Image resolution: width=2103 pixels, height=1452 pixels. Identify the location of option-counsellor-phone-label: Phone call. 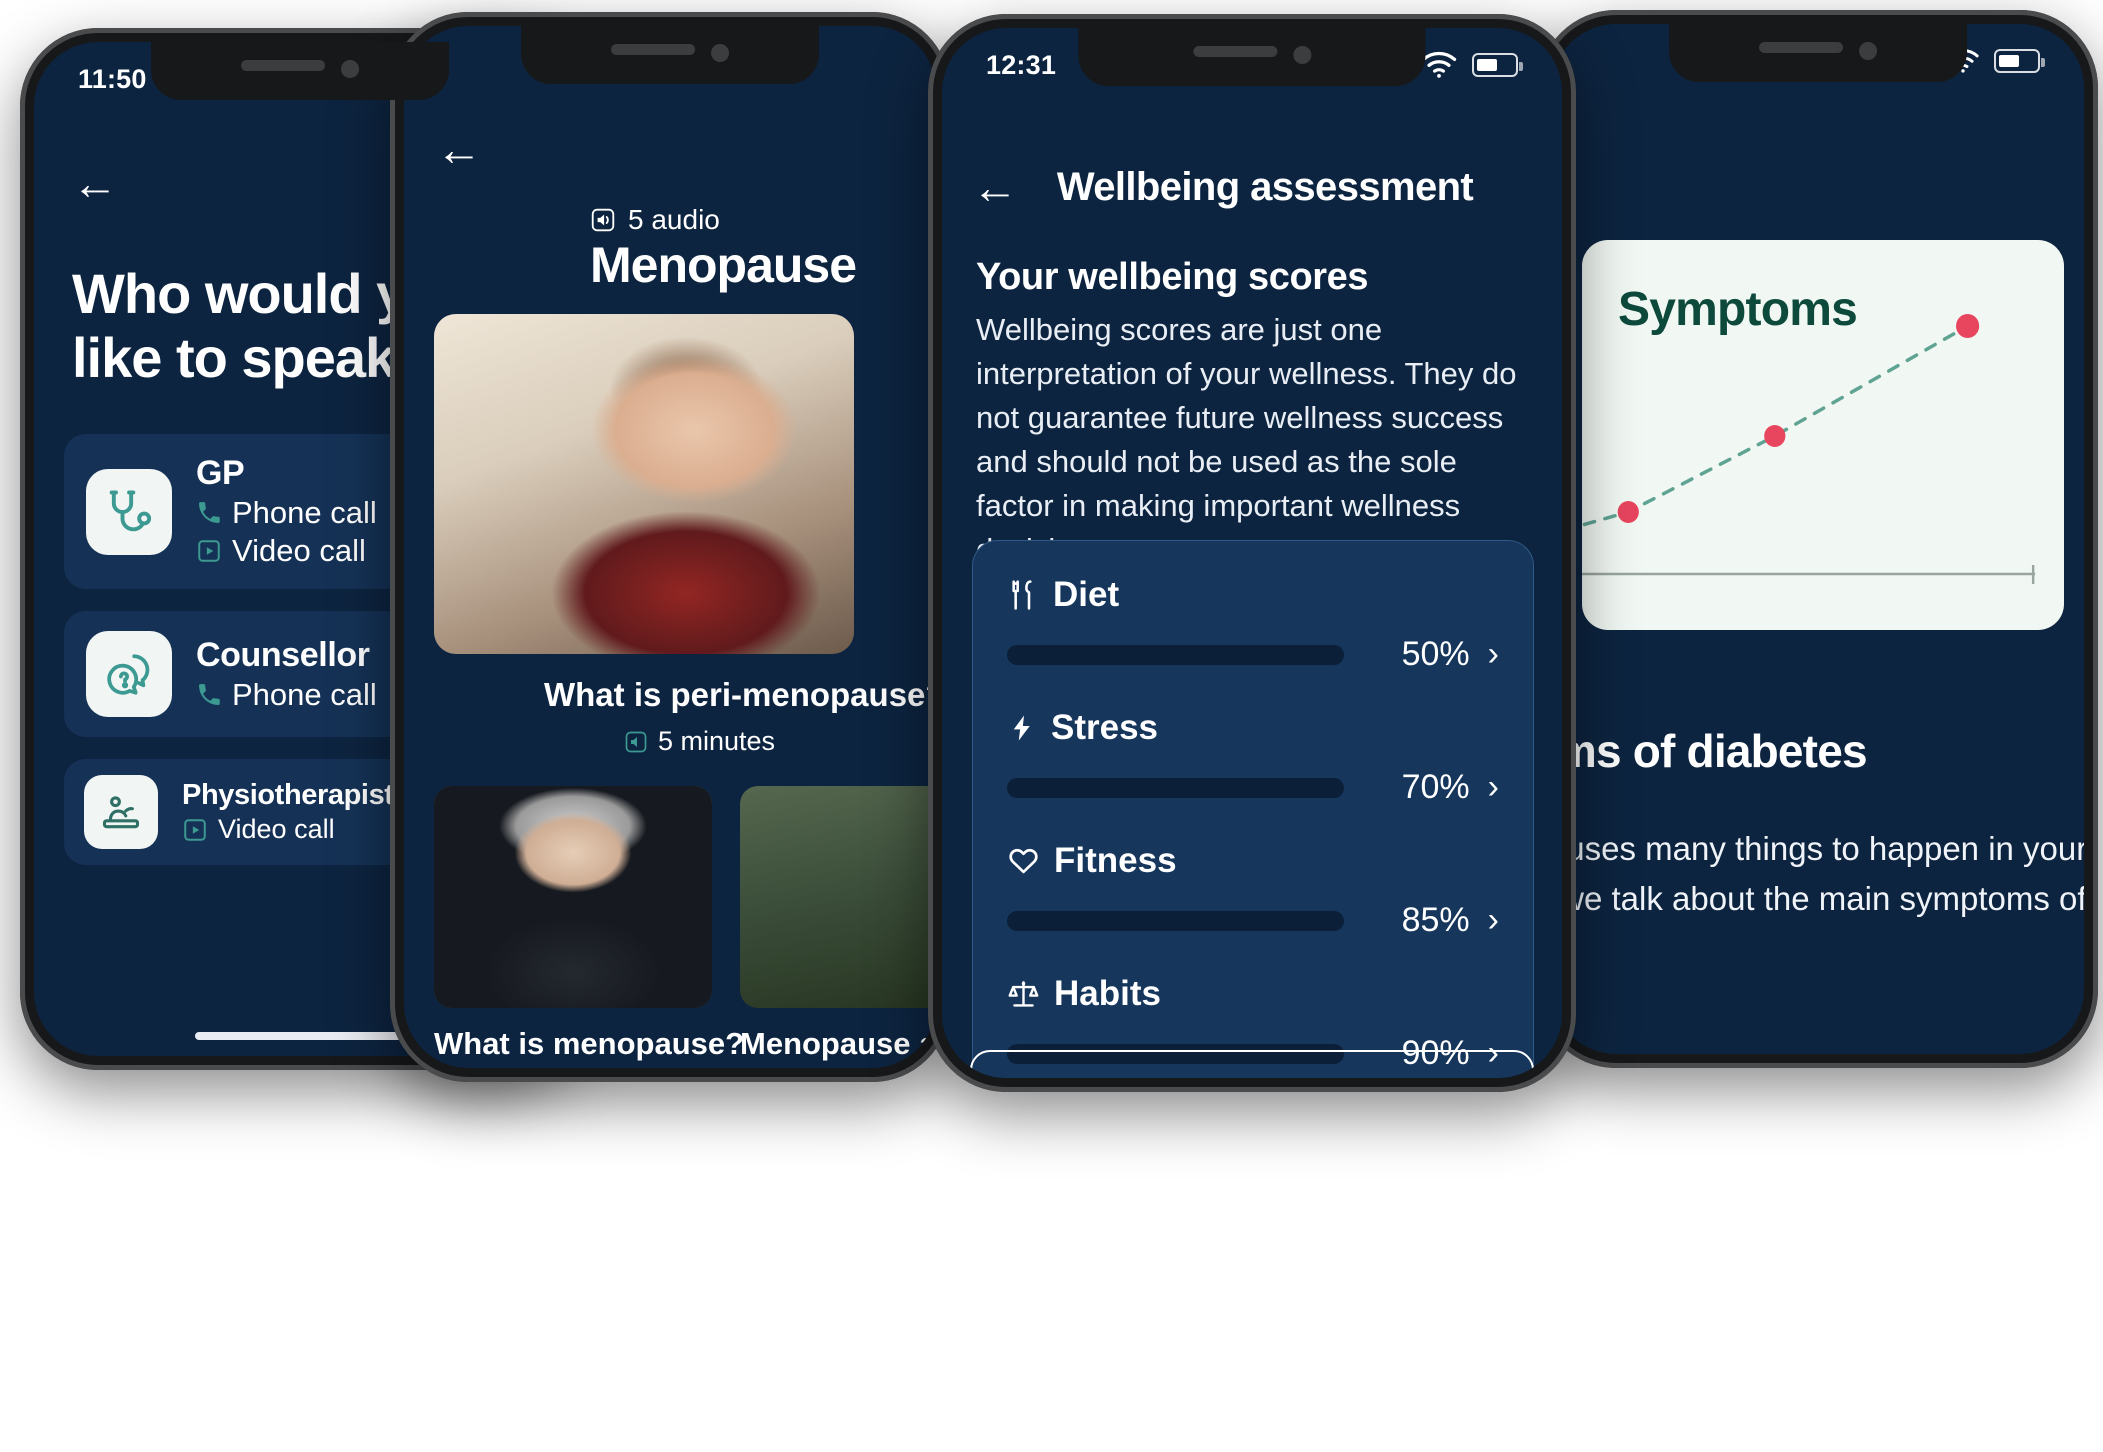
(304, 694).